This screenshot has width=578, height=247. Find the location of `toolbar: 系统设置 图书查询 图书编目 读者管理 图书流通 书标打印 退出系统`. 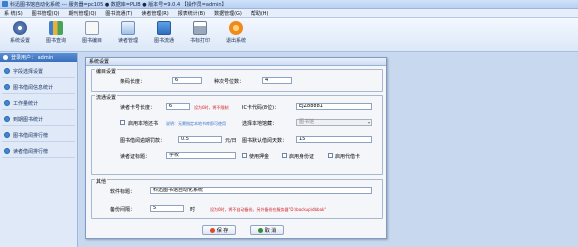

toolbar: 系统设置 图书查询 图书编目 读者管理 图书流通 书标打印 退出系统 is located at coordinates (289, 35).